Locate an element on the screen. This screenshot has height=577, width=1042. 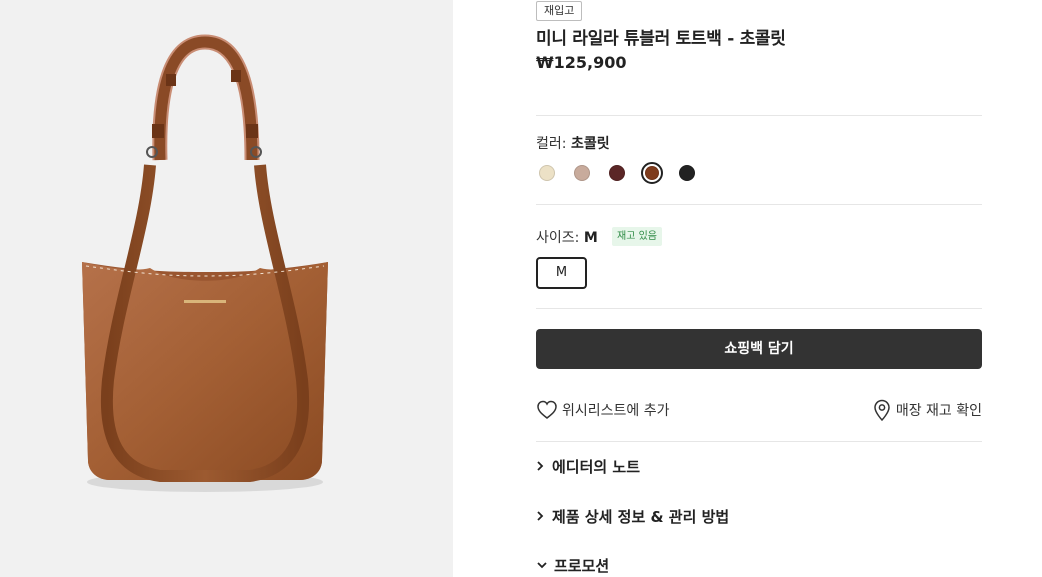
size-option-label: 사이즈: M is located at coordinates (567, 237).